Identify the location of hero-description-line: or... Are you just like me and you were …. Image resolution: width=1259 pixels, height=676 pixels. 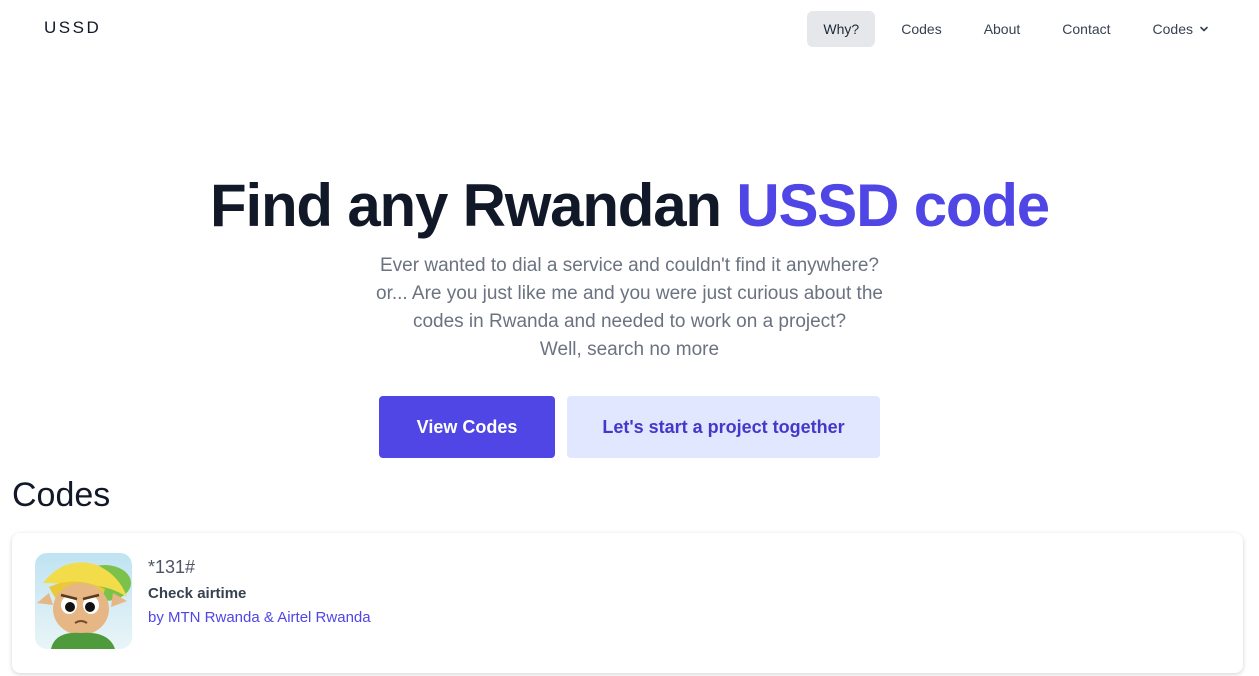
(629, 293).